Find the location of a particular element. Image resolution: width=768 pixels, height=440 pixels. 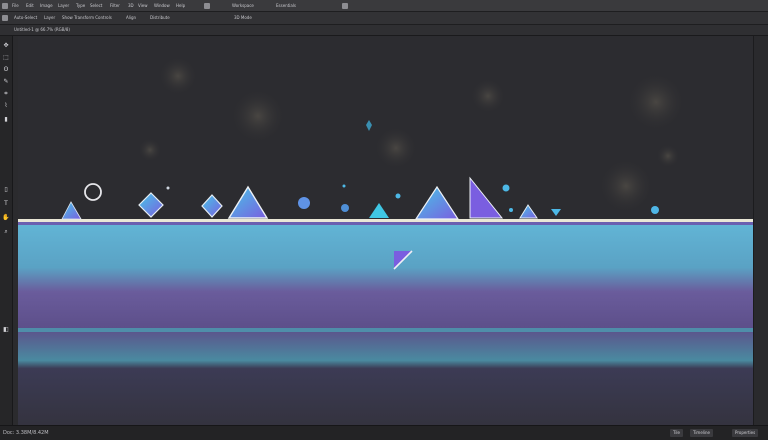

hand-tool-icon: ✋ is located at coordinates (6, 217).